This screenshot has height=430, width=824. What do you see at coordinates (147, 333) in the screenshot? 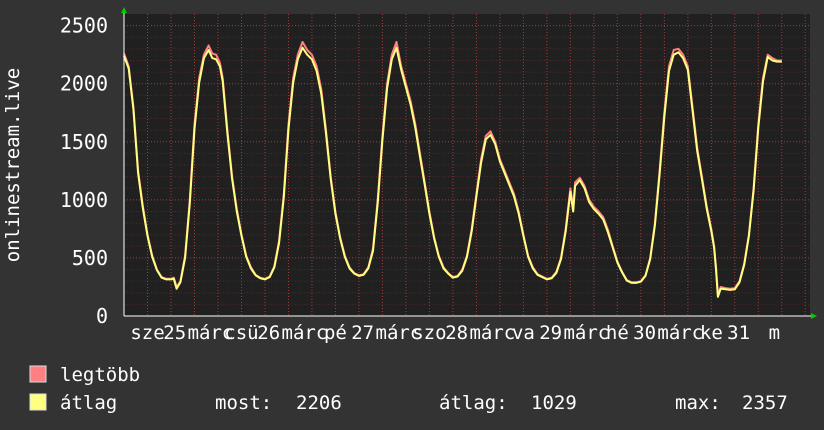
I see `x-tick-label: sze` at bounding box center [147, 333].